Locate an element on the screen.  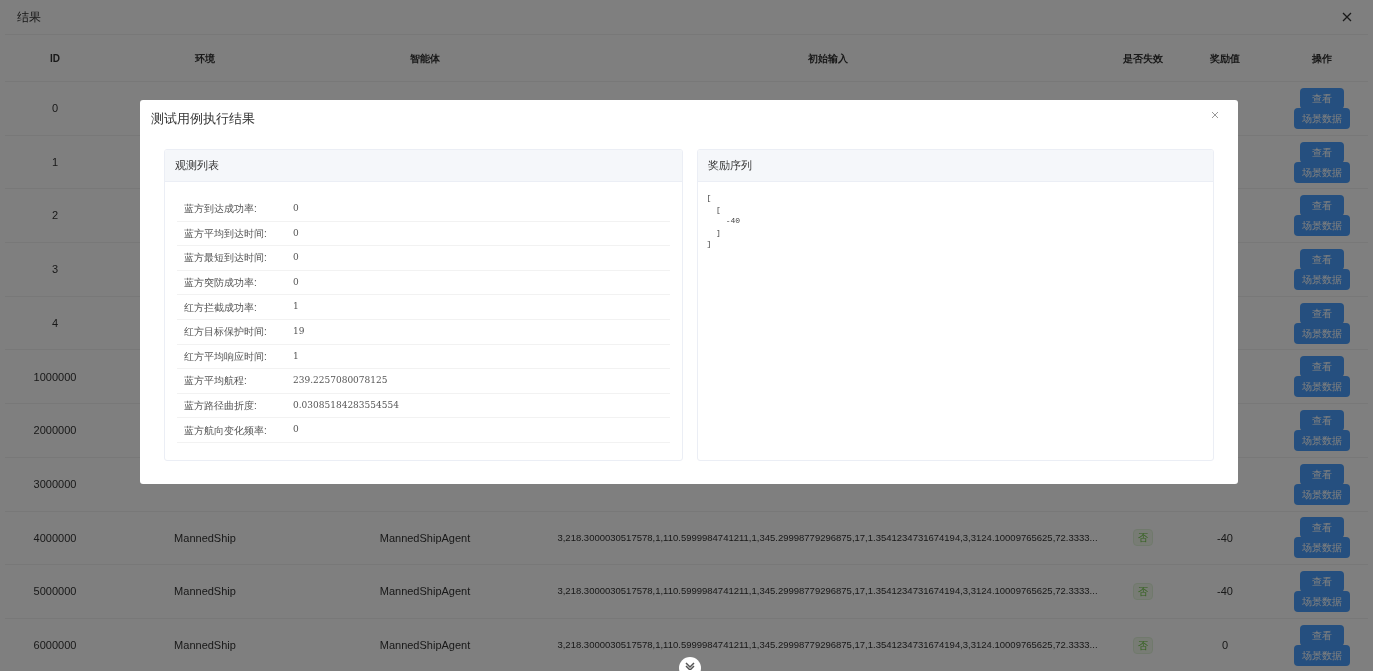
id-cell-text: 2 is located at coordinates (55, 216).